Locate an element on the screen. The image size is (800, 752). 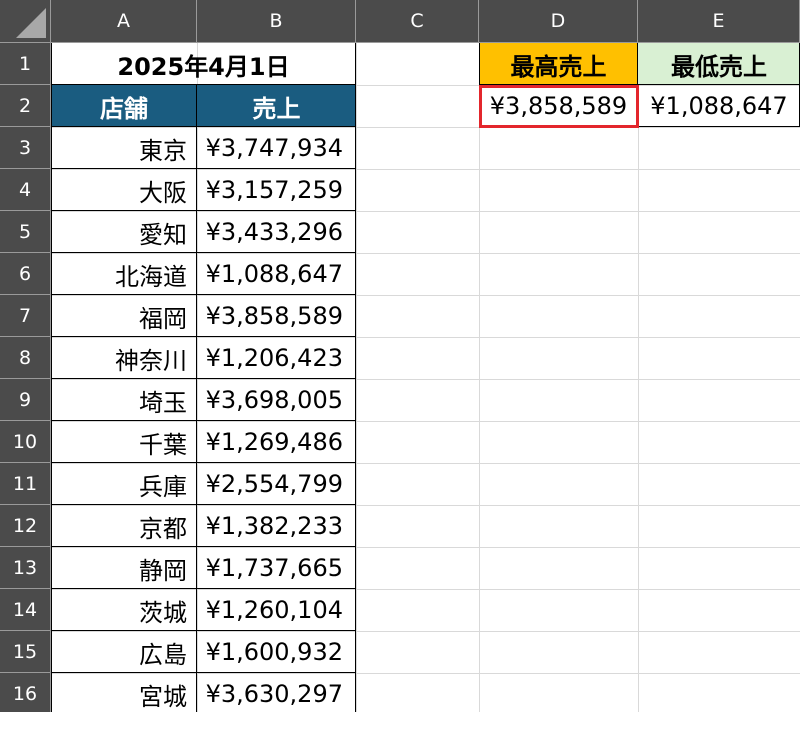
sales-cell: ¥3,698,005 is located at coordinates (276, 400).